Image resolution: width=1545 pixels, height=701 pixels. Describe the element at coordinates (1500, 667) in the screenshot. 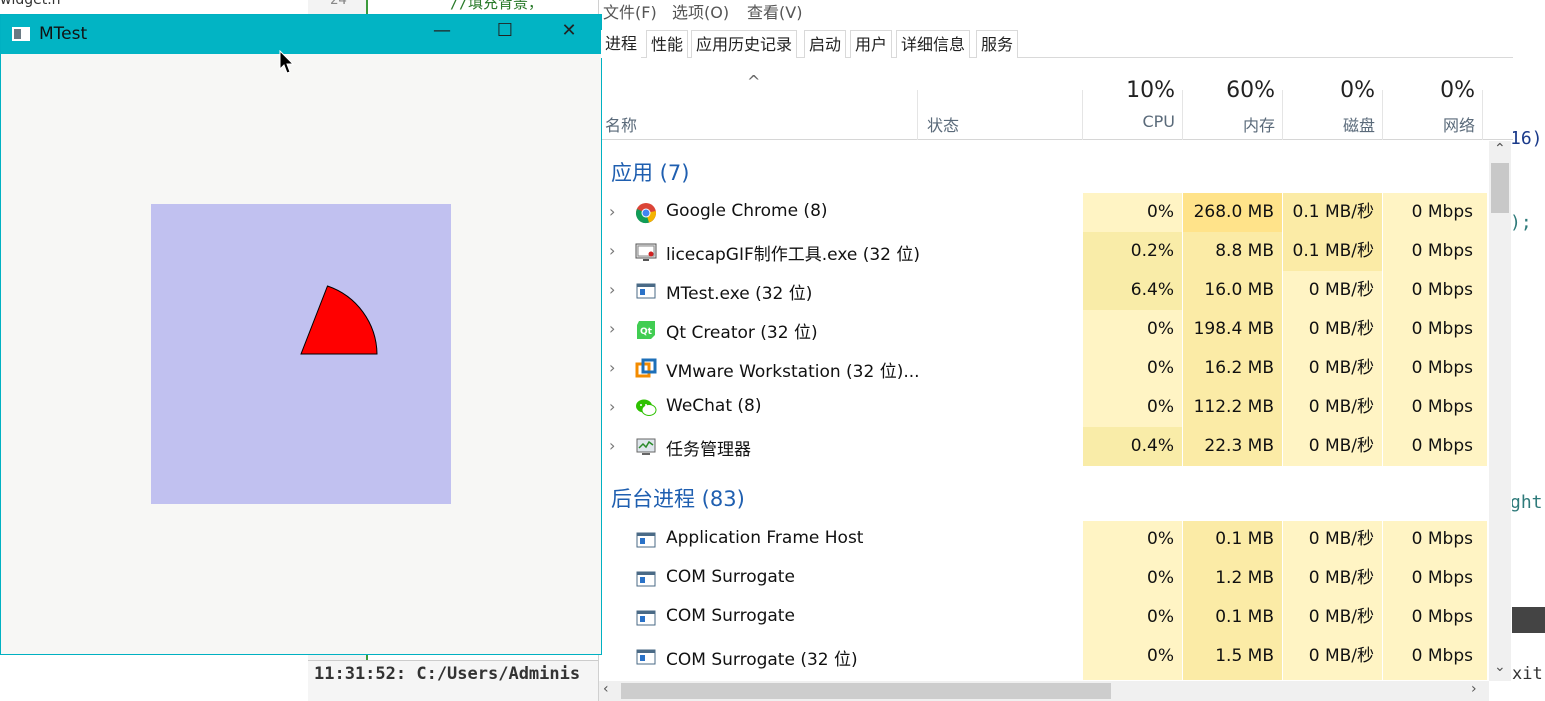

I see `scroll-down-icon: ⌄` at that location.